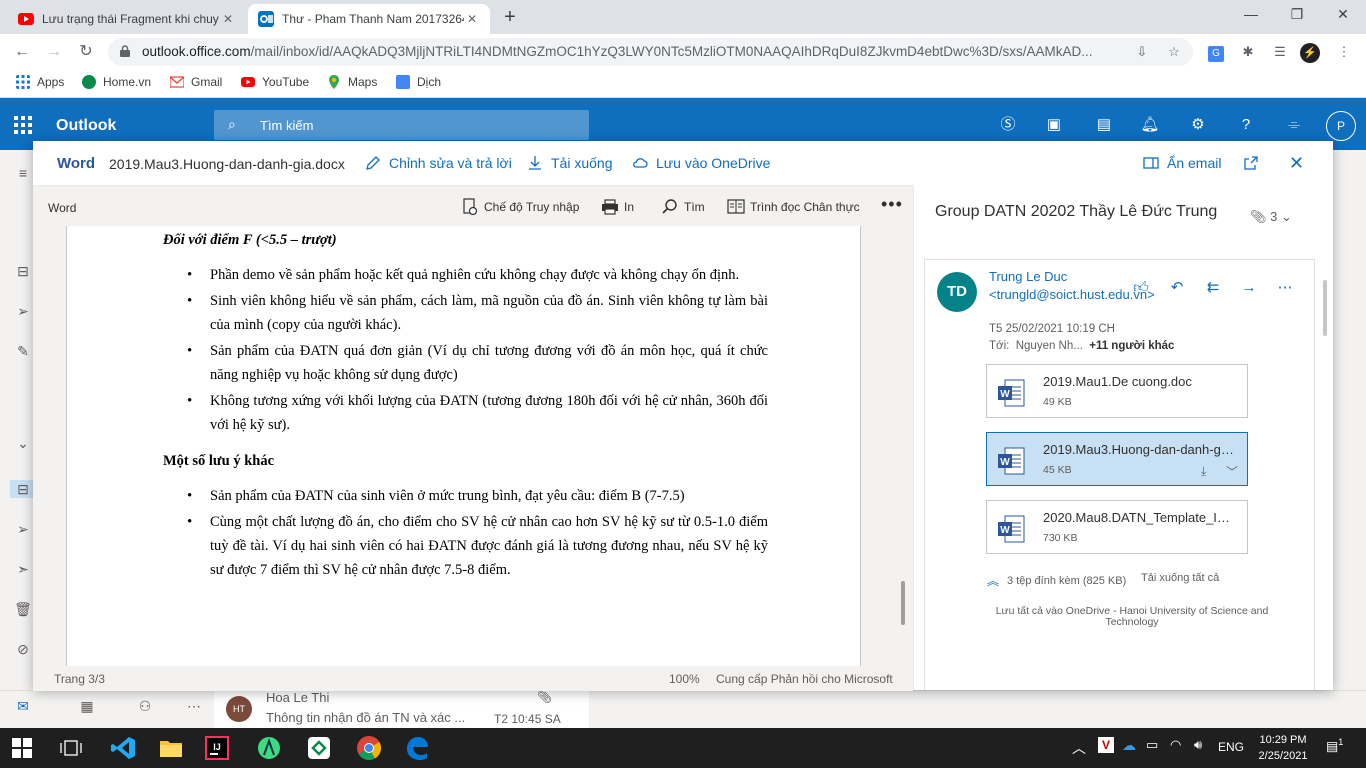 The width and height of the screenshot is (1366, 768). What do you see at coordinates (1271, 217) in the screenshot?
I see `attachment-count: 📎︎ 3 ⌄` at bounding box center [1271, 217].